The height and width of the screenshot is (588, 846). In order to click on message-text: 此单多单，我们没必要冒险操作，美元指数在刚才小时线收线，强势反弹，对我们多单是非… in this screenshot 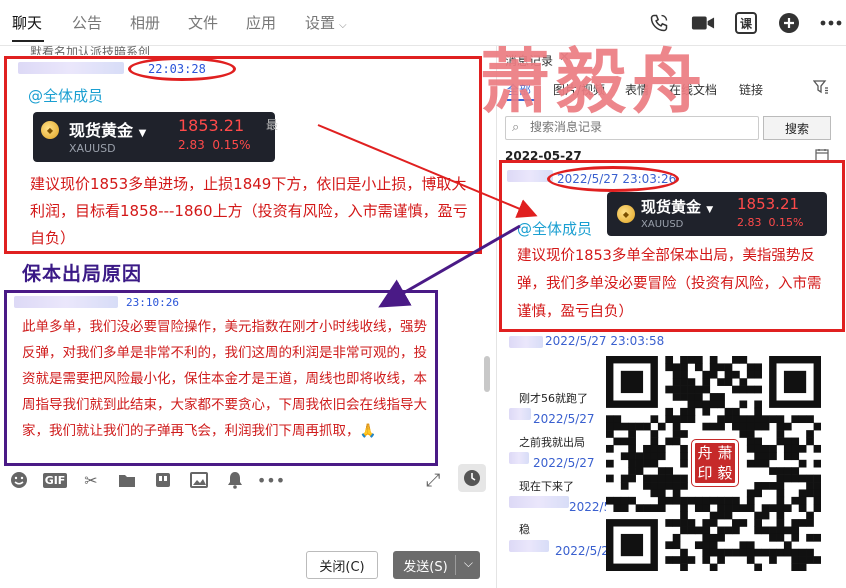, I will do `click(226, 379)`.